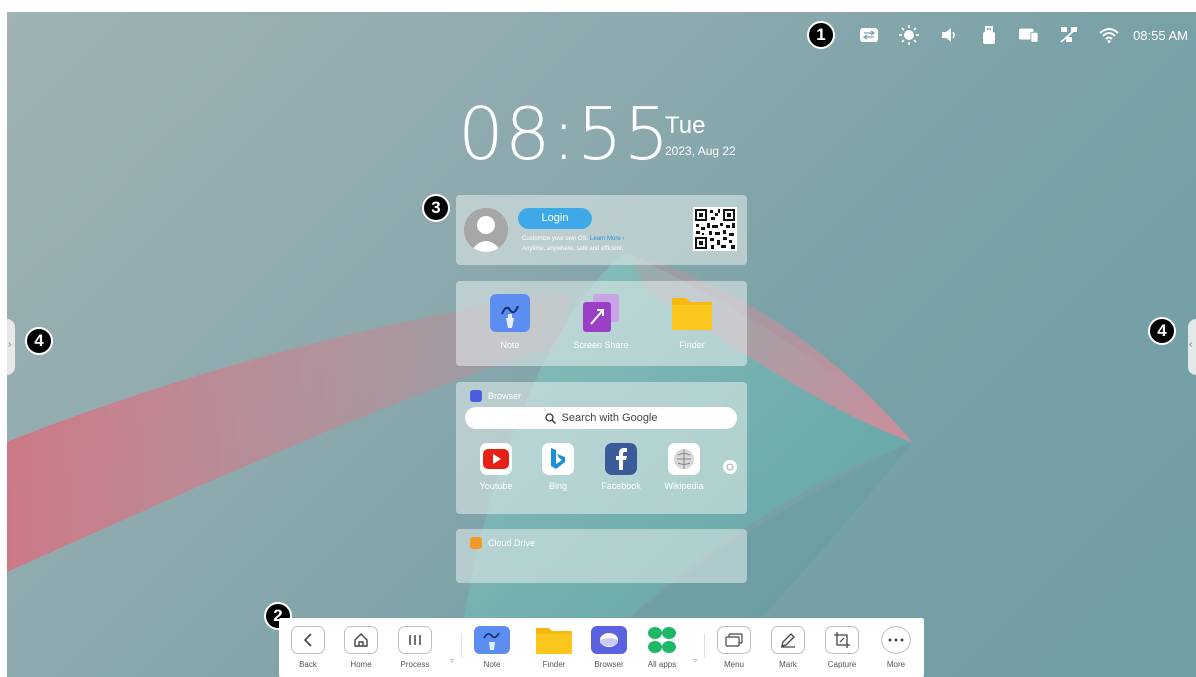 This screenshot has width=1196, height=677. Describe the element at coordinates (1109, 35) in the screenshot. I see `wifi-icon` at that location.